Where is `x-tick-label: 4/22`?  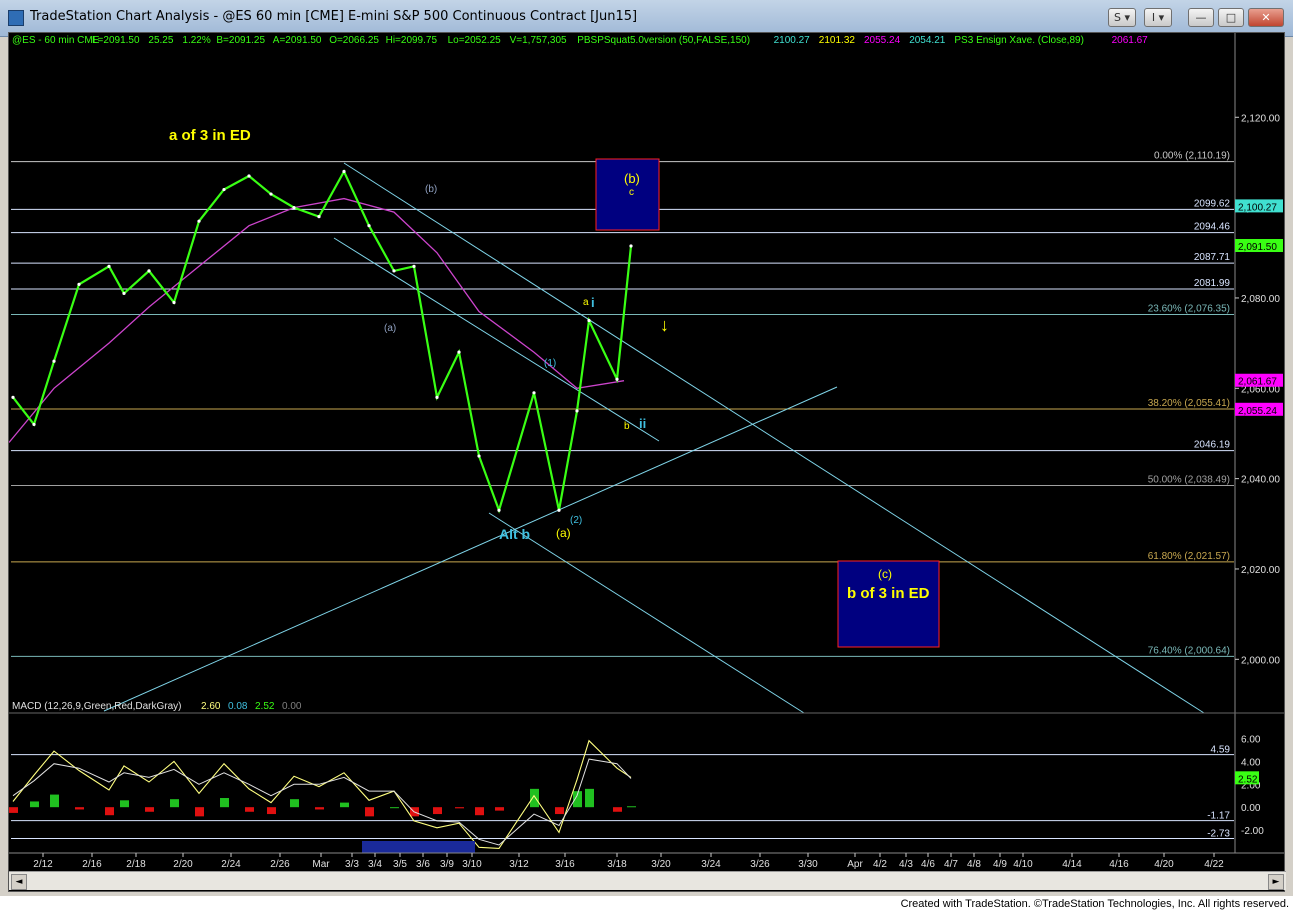 x-tick-label: 4/22 is located at coordinates (1214, 864).